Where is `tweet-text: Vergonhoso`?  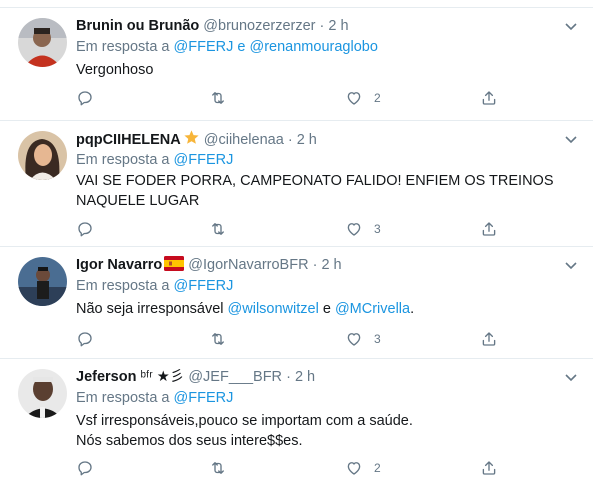 tweet-text: Vergonhoso is located at coordinates (326, 70).